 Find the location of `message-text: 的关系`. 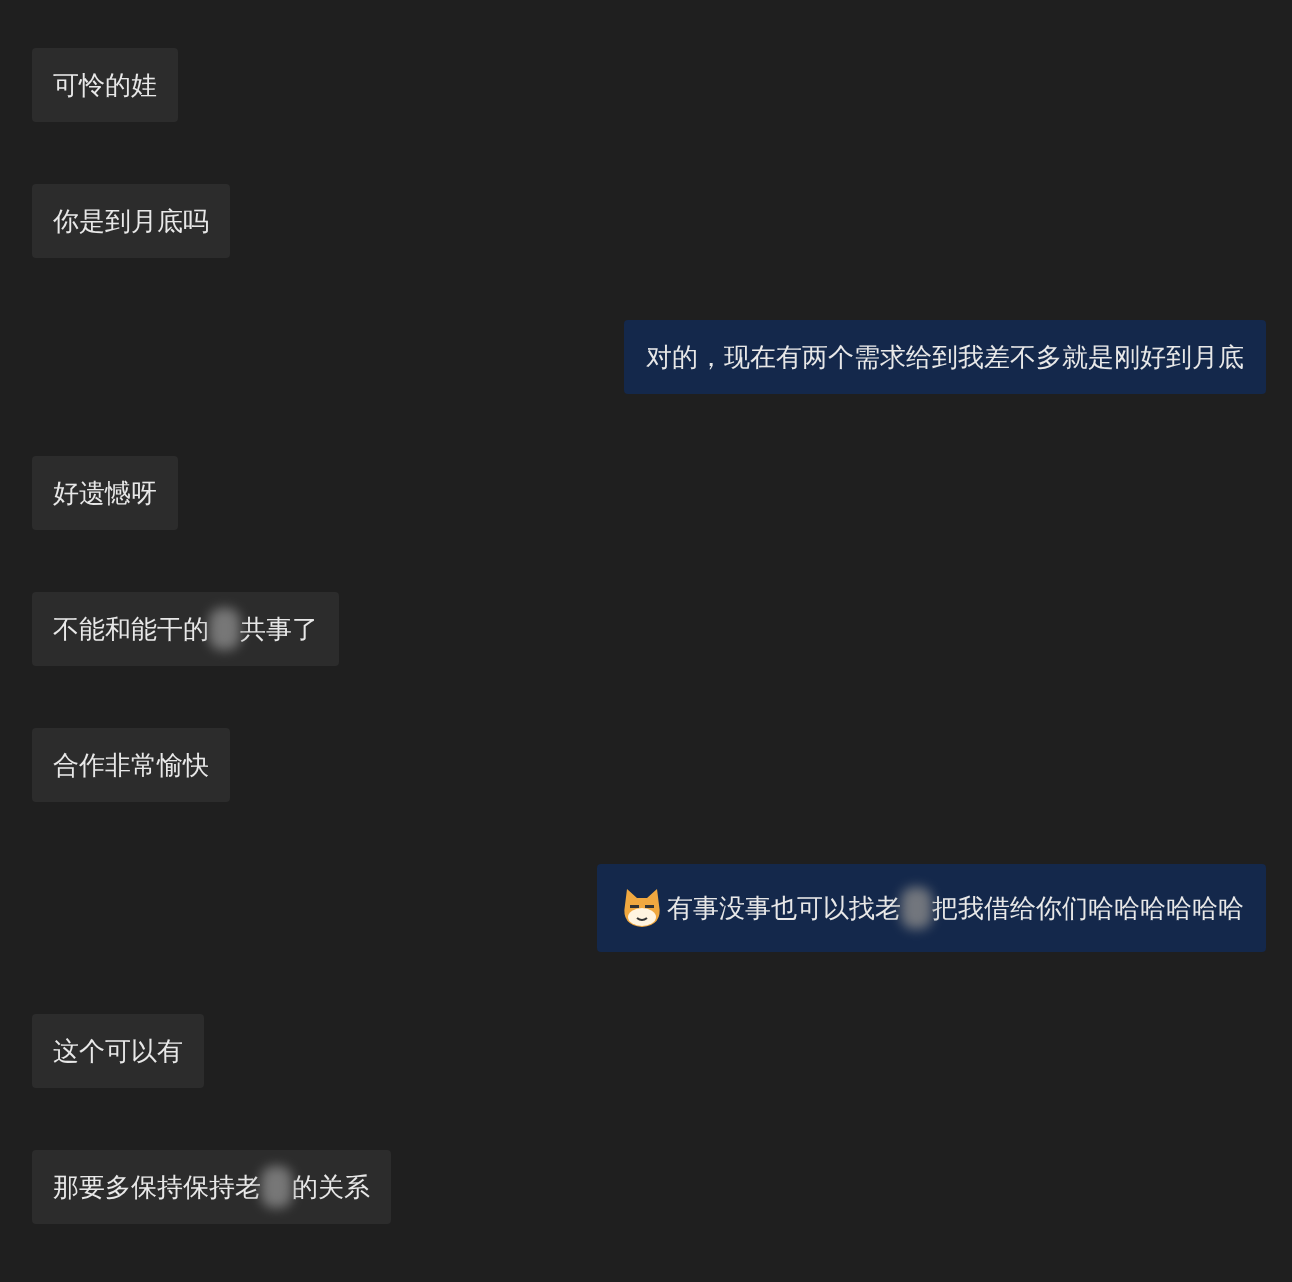

message-text: 的关系 is located at coordinates (331, 1187).